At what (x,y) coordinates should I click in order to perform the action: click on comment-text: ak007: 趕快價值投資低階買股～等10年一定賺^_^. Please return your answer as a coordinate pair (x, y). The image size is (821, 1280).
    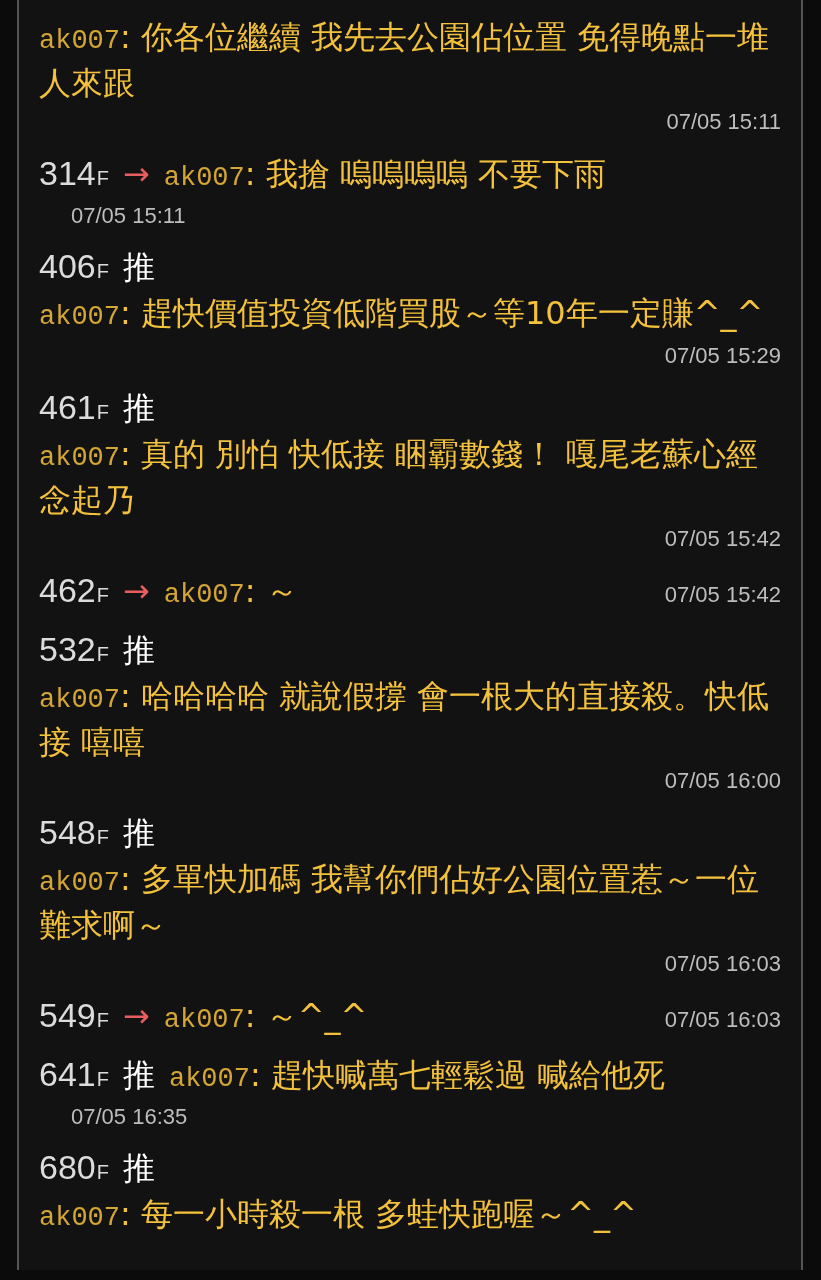
    Looking at the image, I should click on (401, 313).